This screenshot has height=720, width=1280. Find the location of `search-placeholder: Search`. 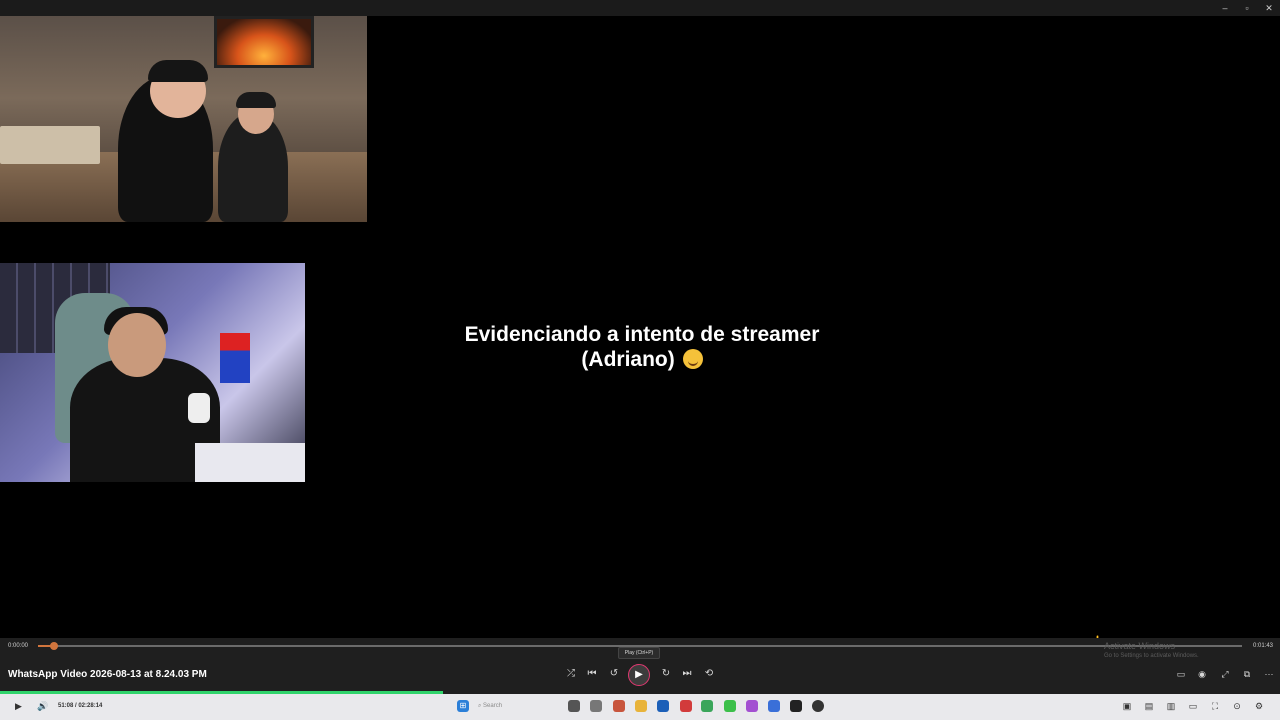

search-placeholder: Search is located at coordinates (493, 706).